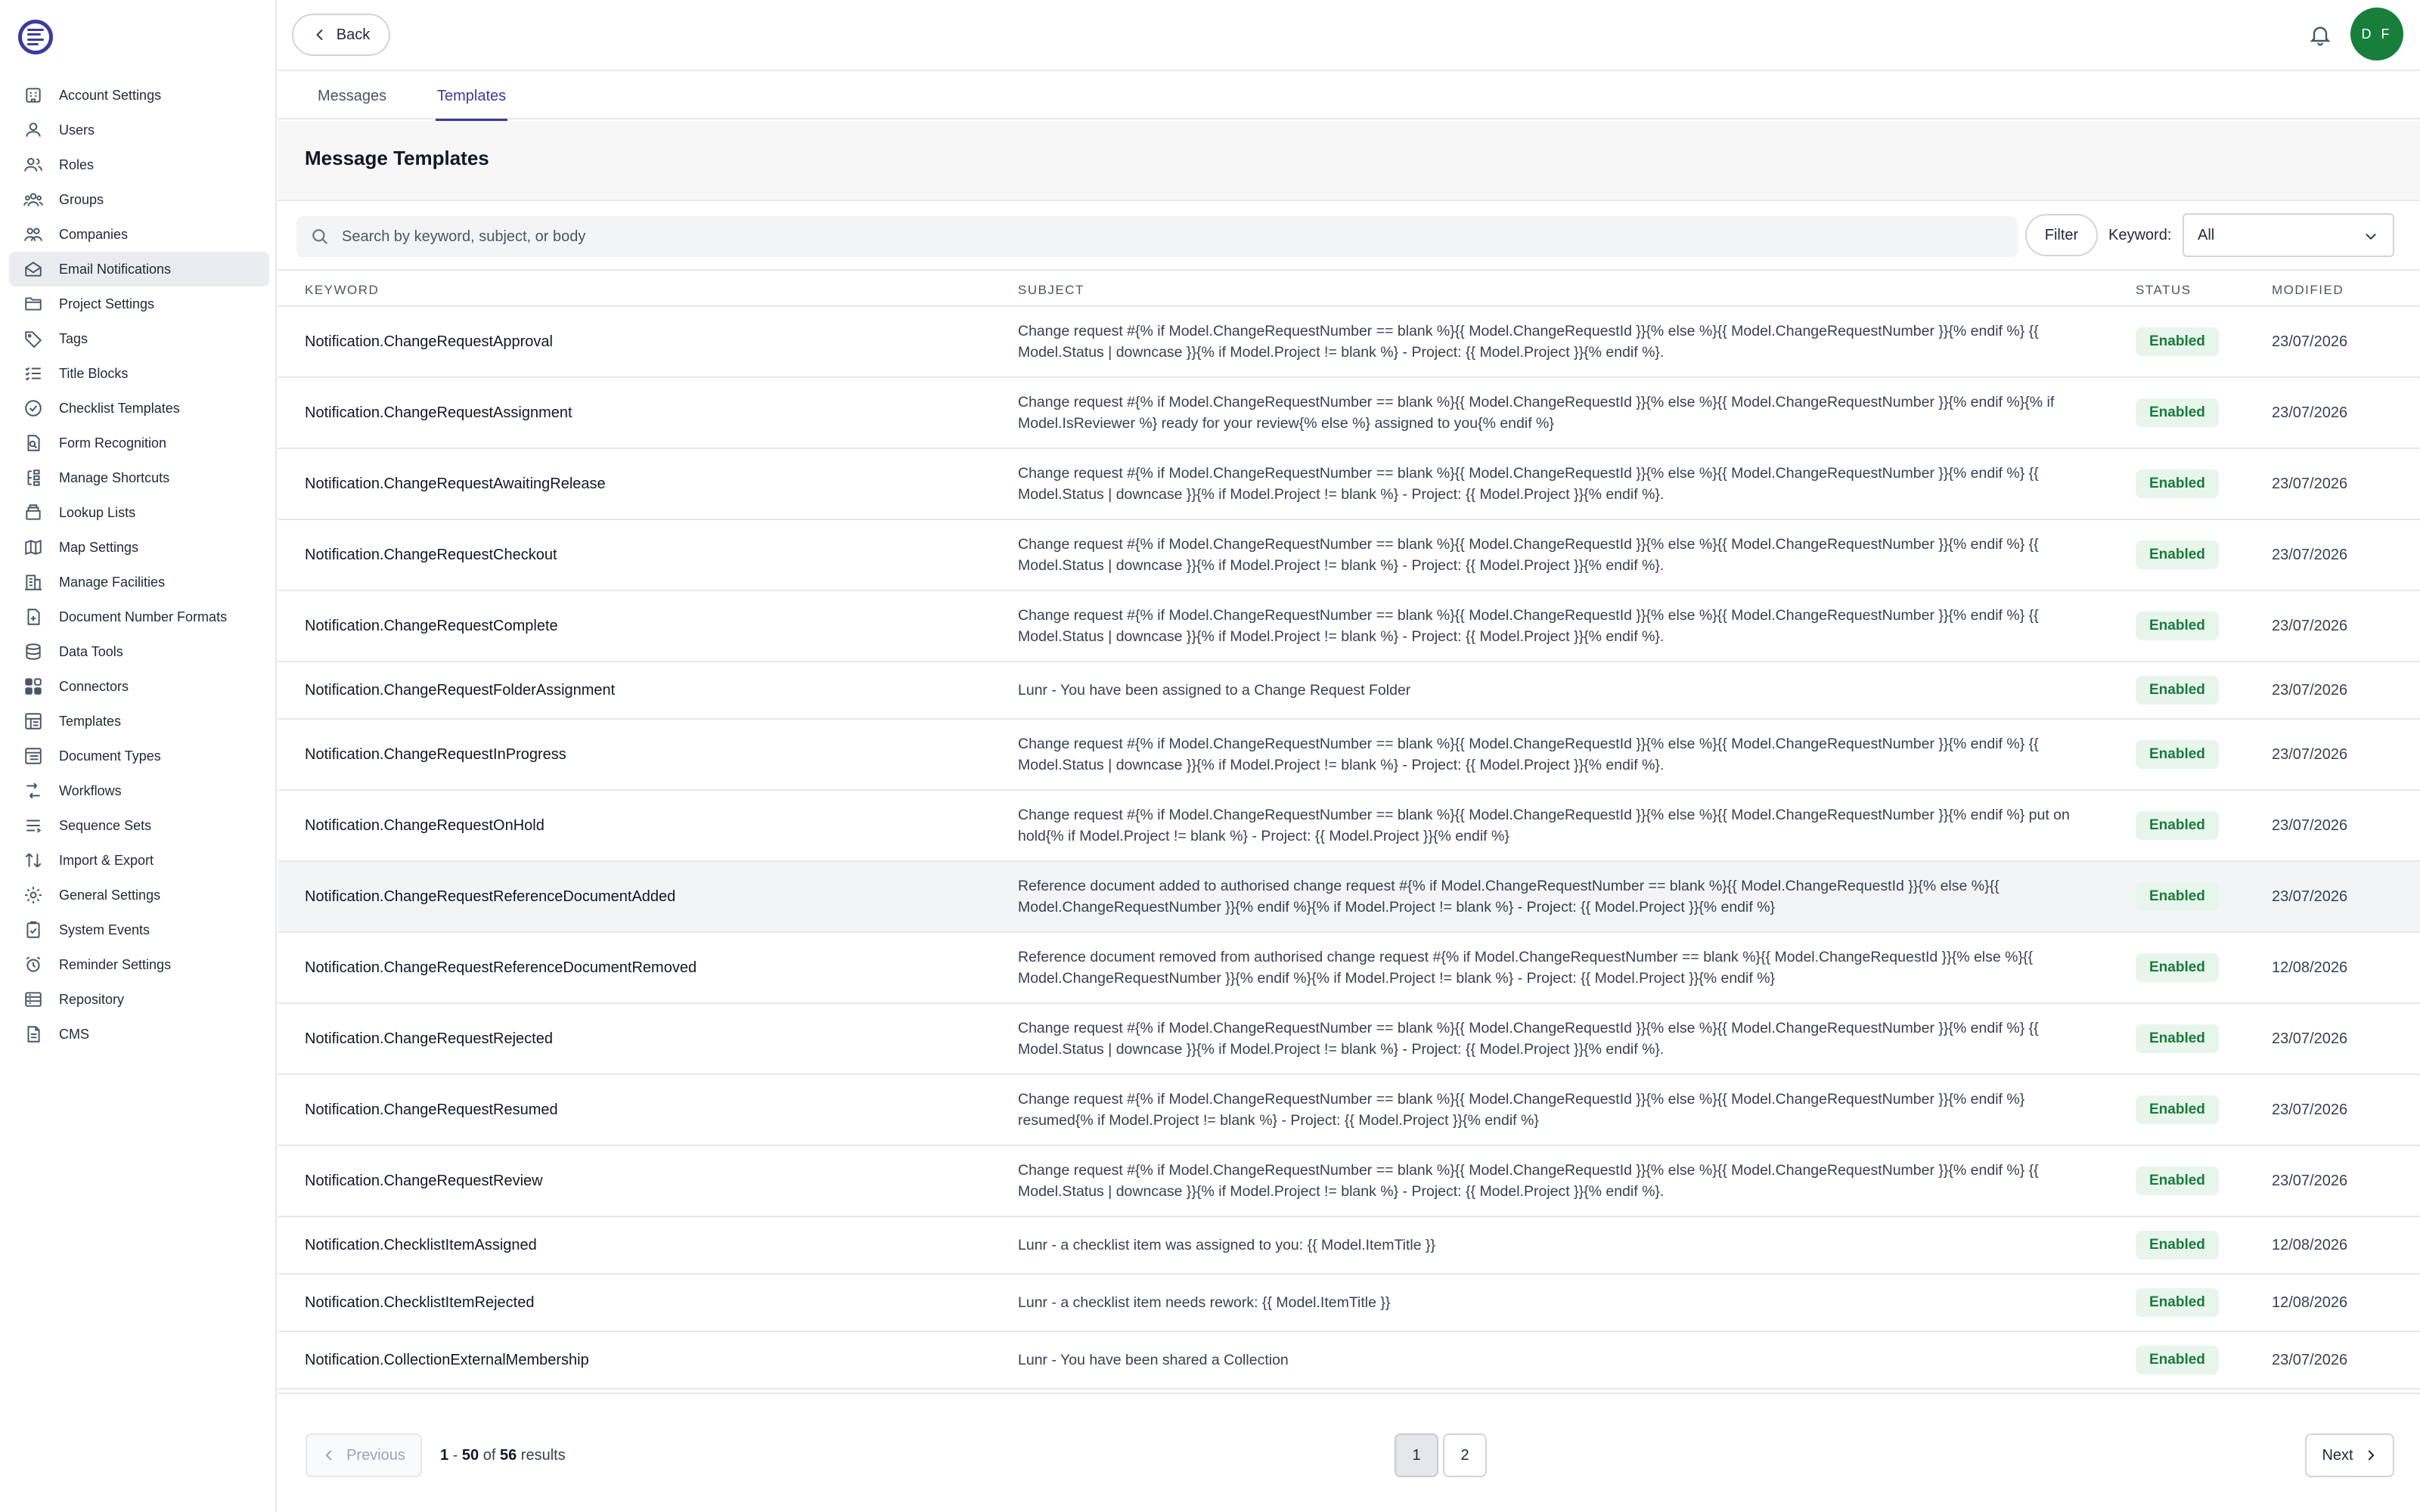 This screenshot has width=2420, height=1512. Describe the element at coordinates (2376, 34) in the screenshot. I see `avatar: D F` at that location.